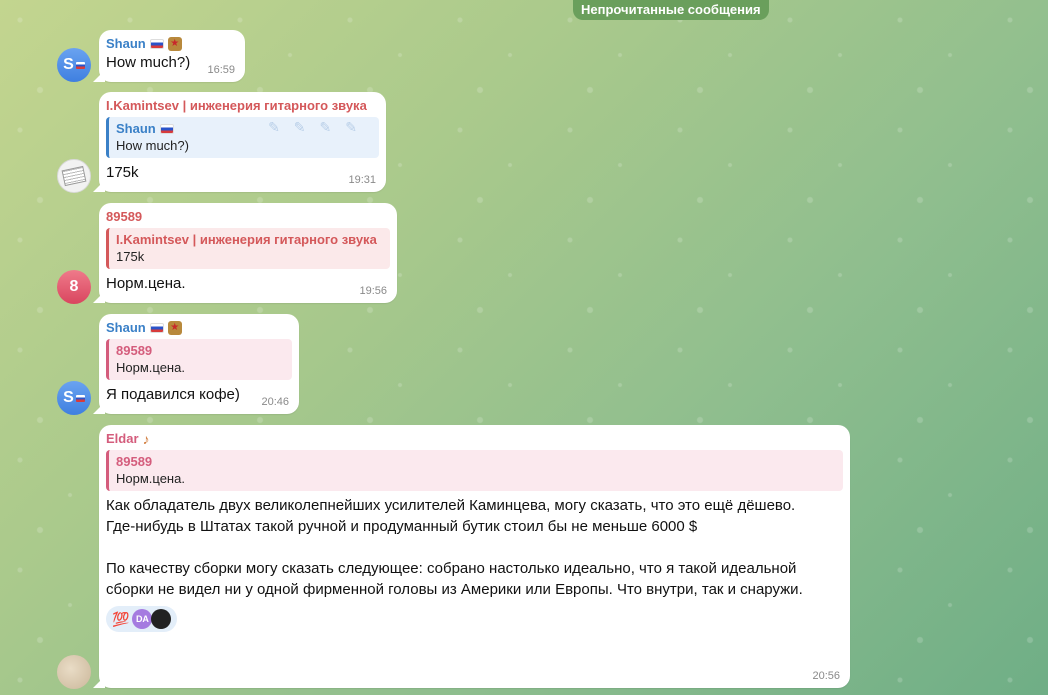 The image size is (1048, 695). I want to click on avatar-89589: 8, so click(74, 287).